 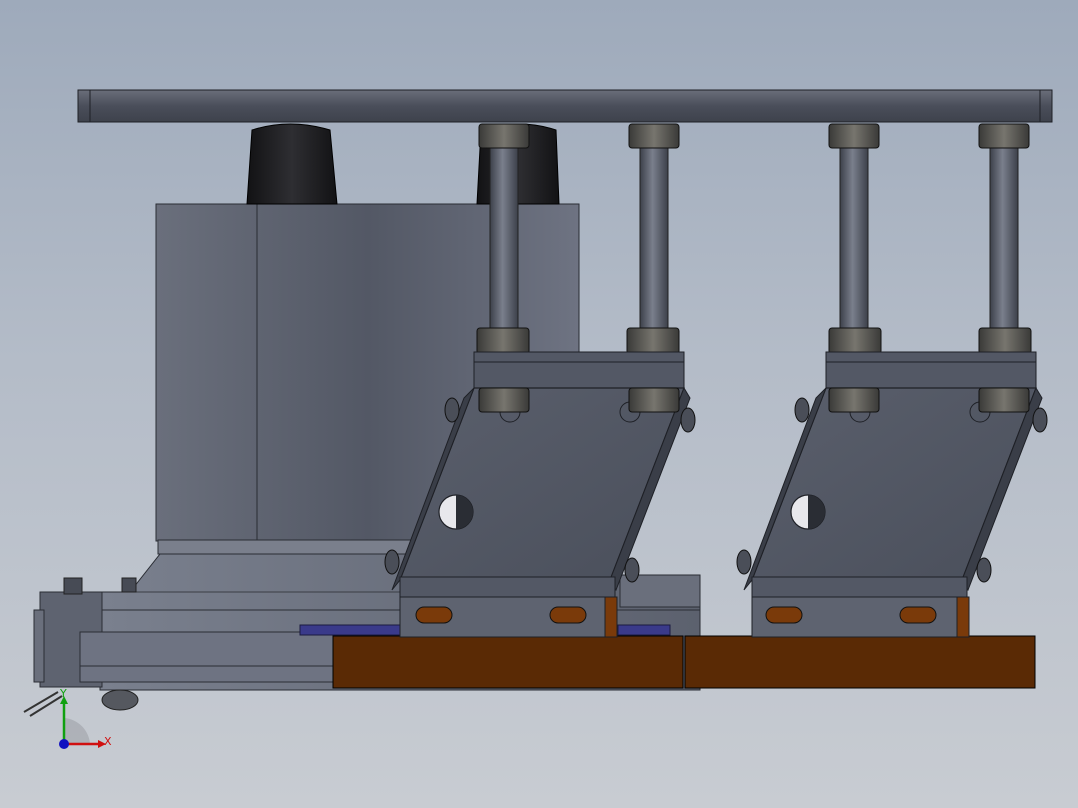 I want to click on x-axis-label: X, so click(x=108, y=741).